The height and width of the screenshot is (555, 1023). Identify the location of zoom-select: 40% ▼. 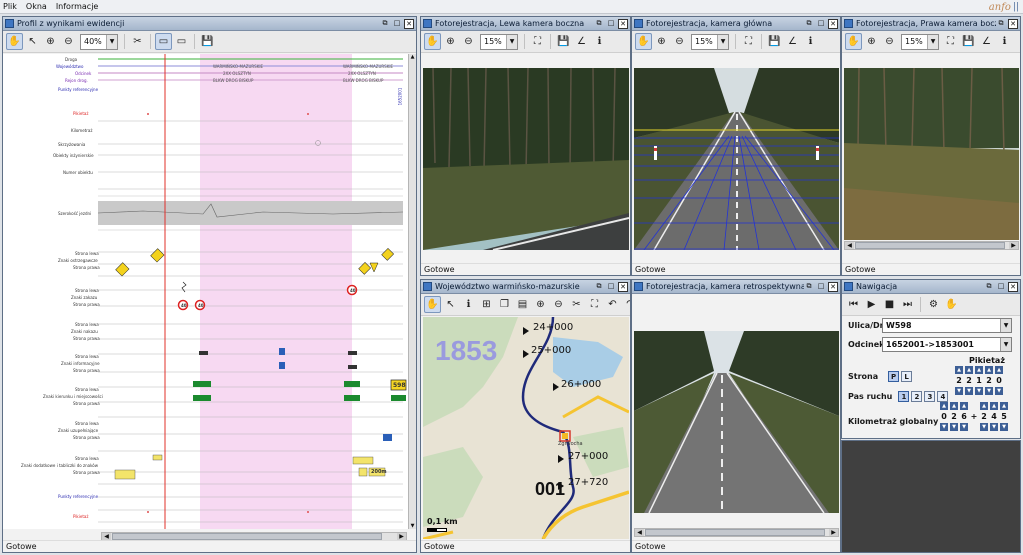
(99, 41).